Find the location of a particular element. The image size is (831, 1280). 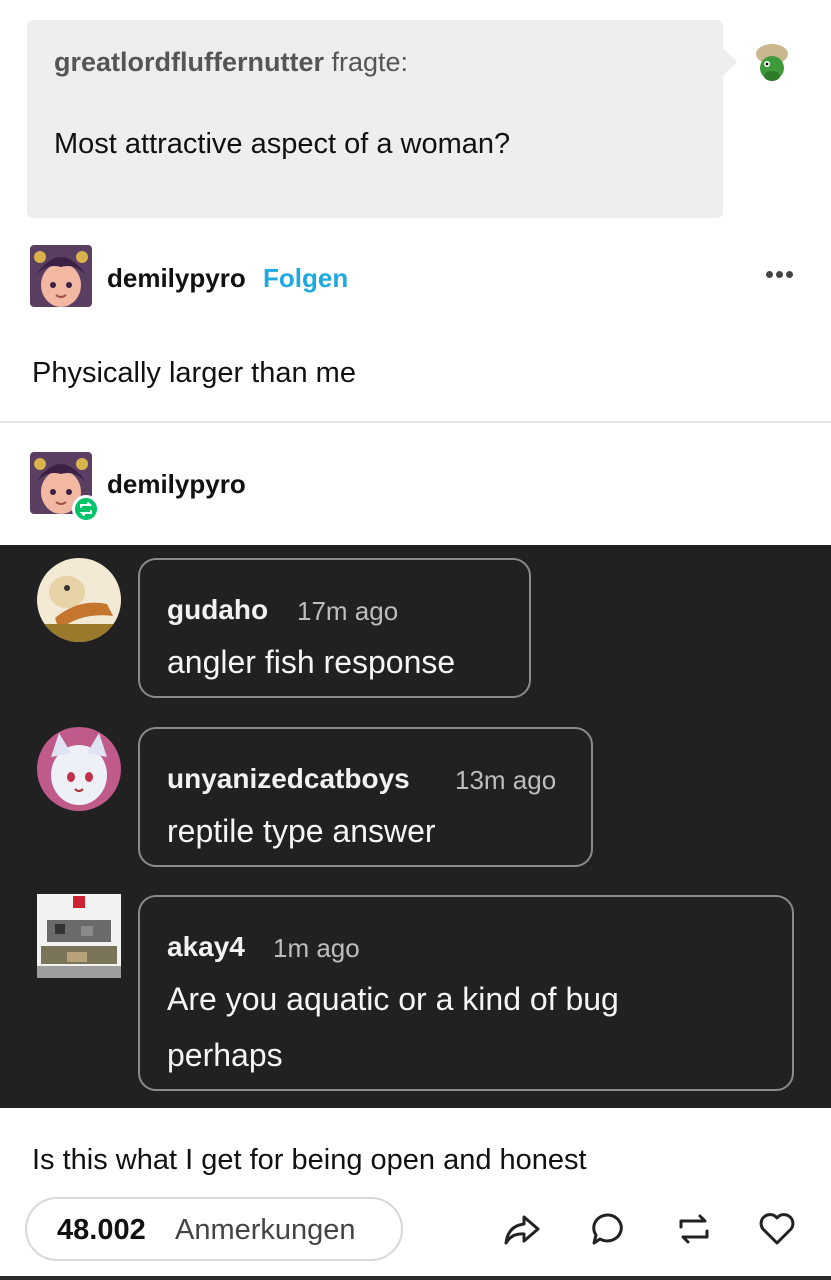

notes-button: 48.002 Anmerkungen is located at coordinates (214, 1229).